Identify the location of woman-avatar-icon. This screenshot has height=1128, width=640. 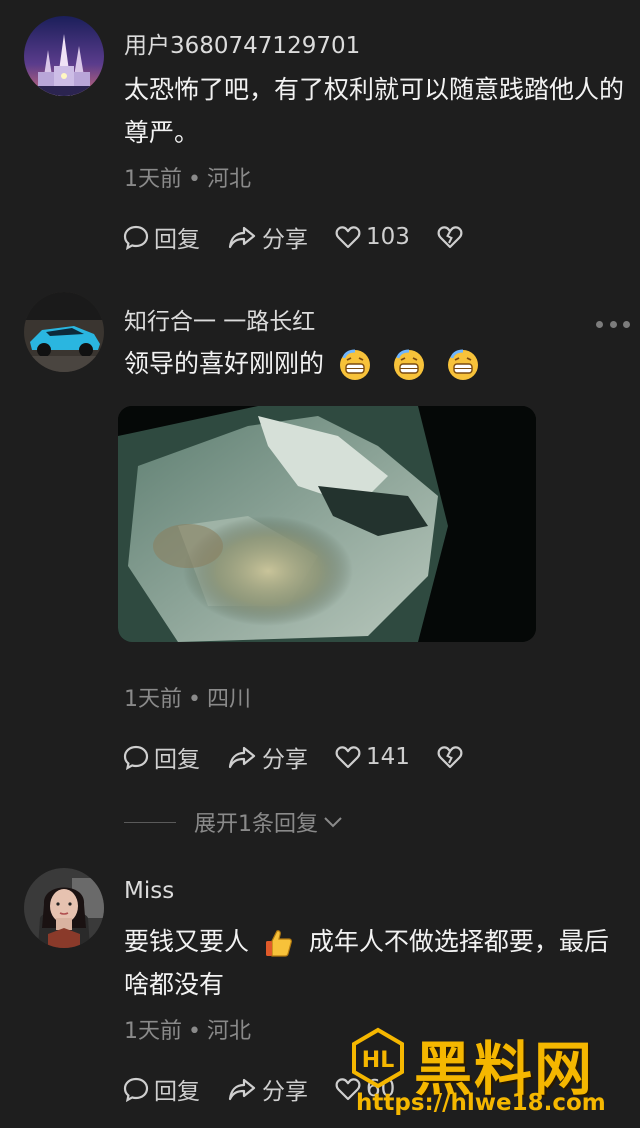
(64, 908).